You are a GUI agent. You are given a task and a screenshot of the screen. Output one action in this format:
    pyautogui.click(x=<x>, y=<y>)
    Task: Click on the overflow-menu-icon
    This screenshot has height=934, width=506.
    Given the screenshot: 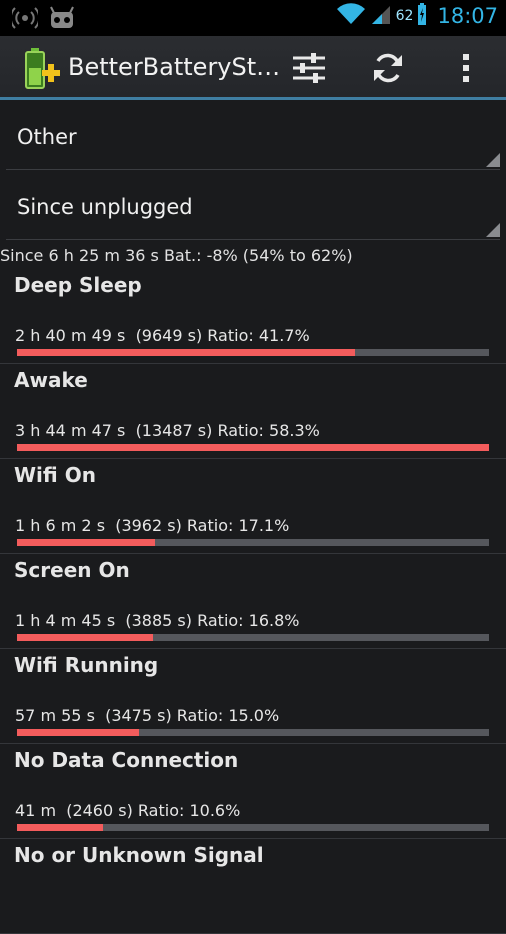 What is the action you would take?
    pyautogui.click(x=466, y=68)
    